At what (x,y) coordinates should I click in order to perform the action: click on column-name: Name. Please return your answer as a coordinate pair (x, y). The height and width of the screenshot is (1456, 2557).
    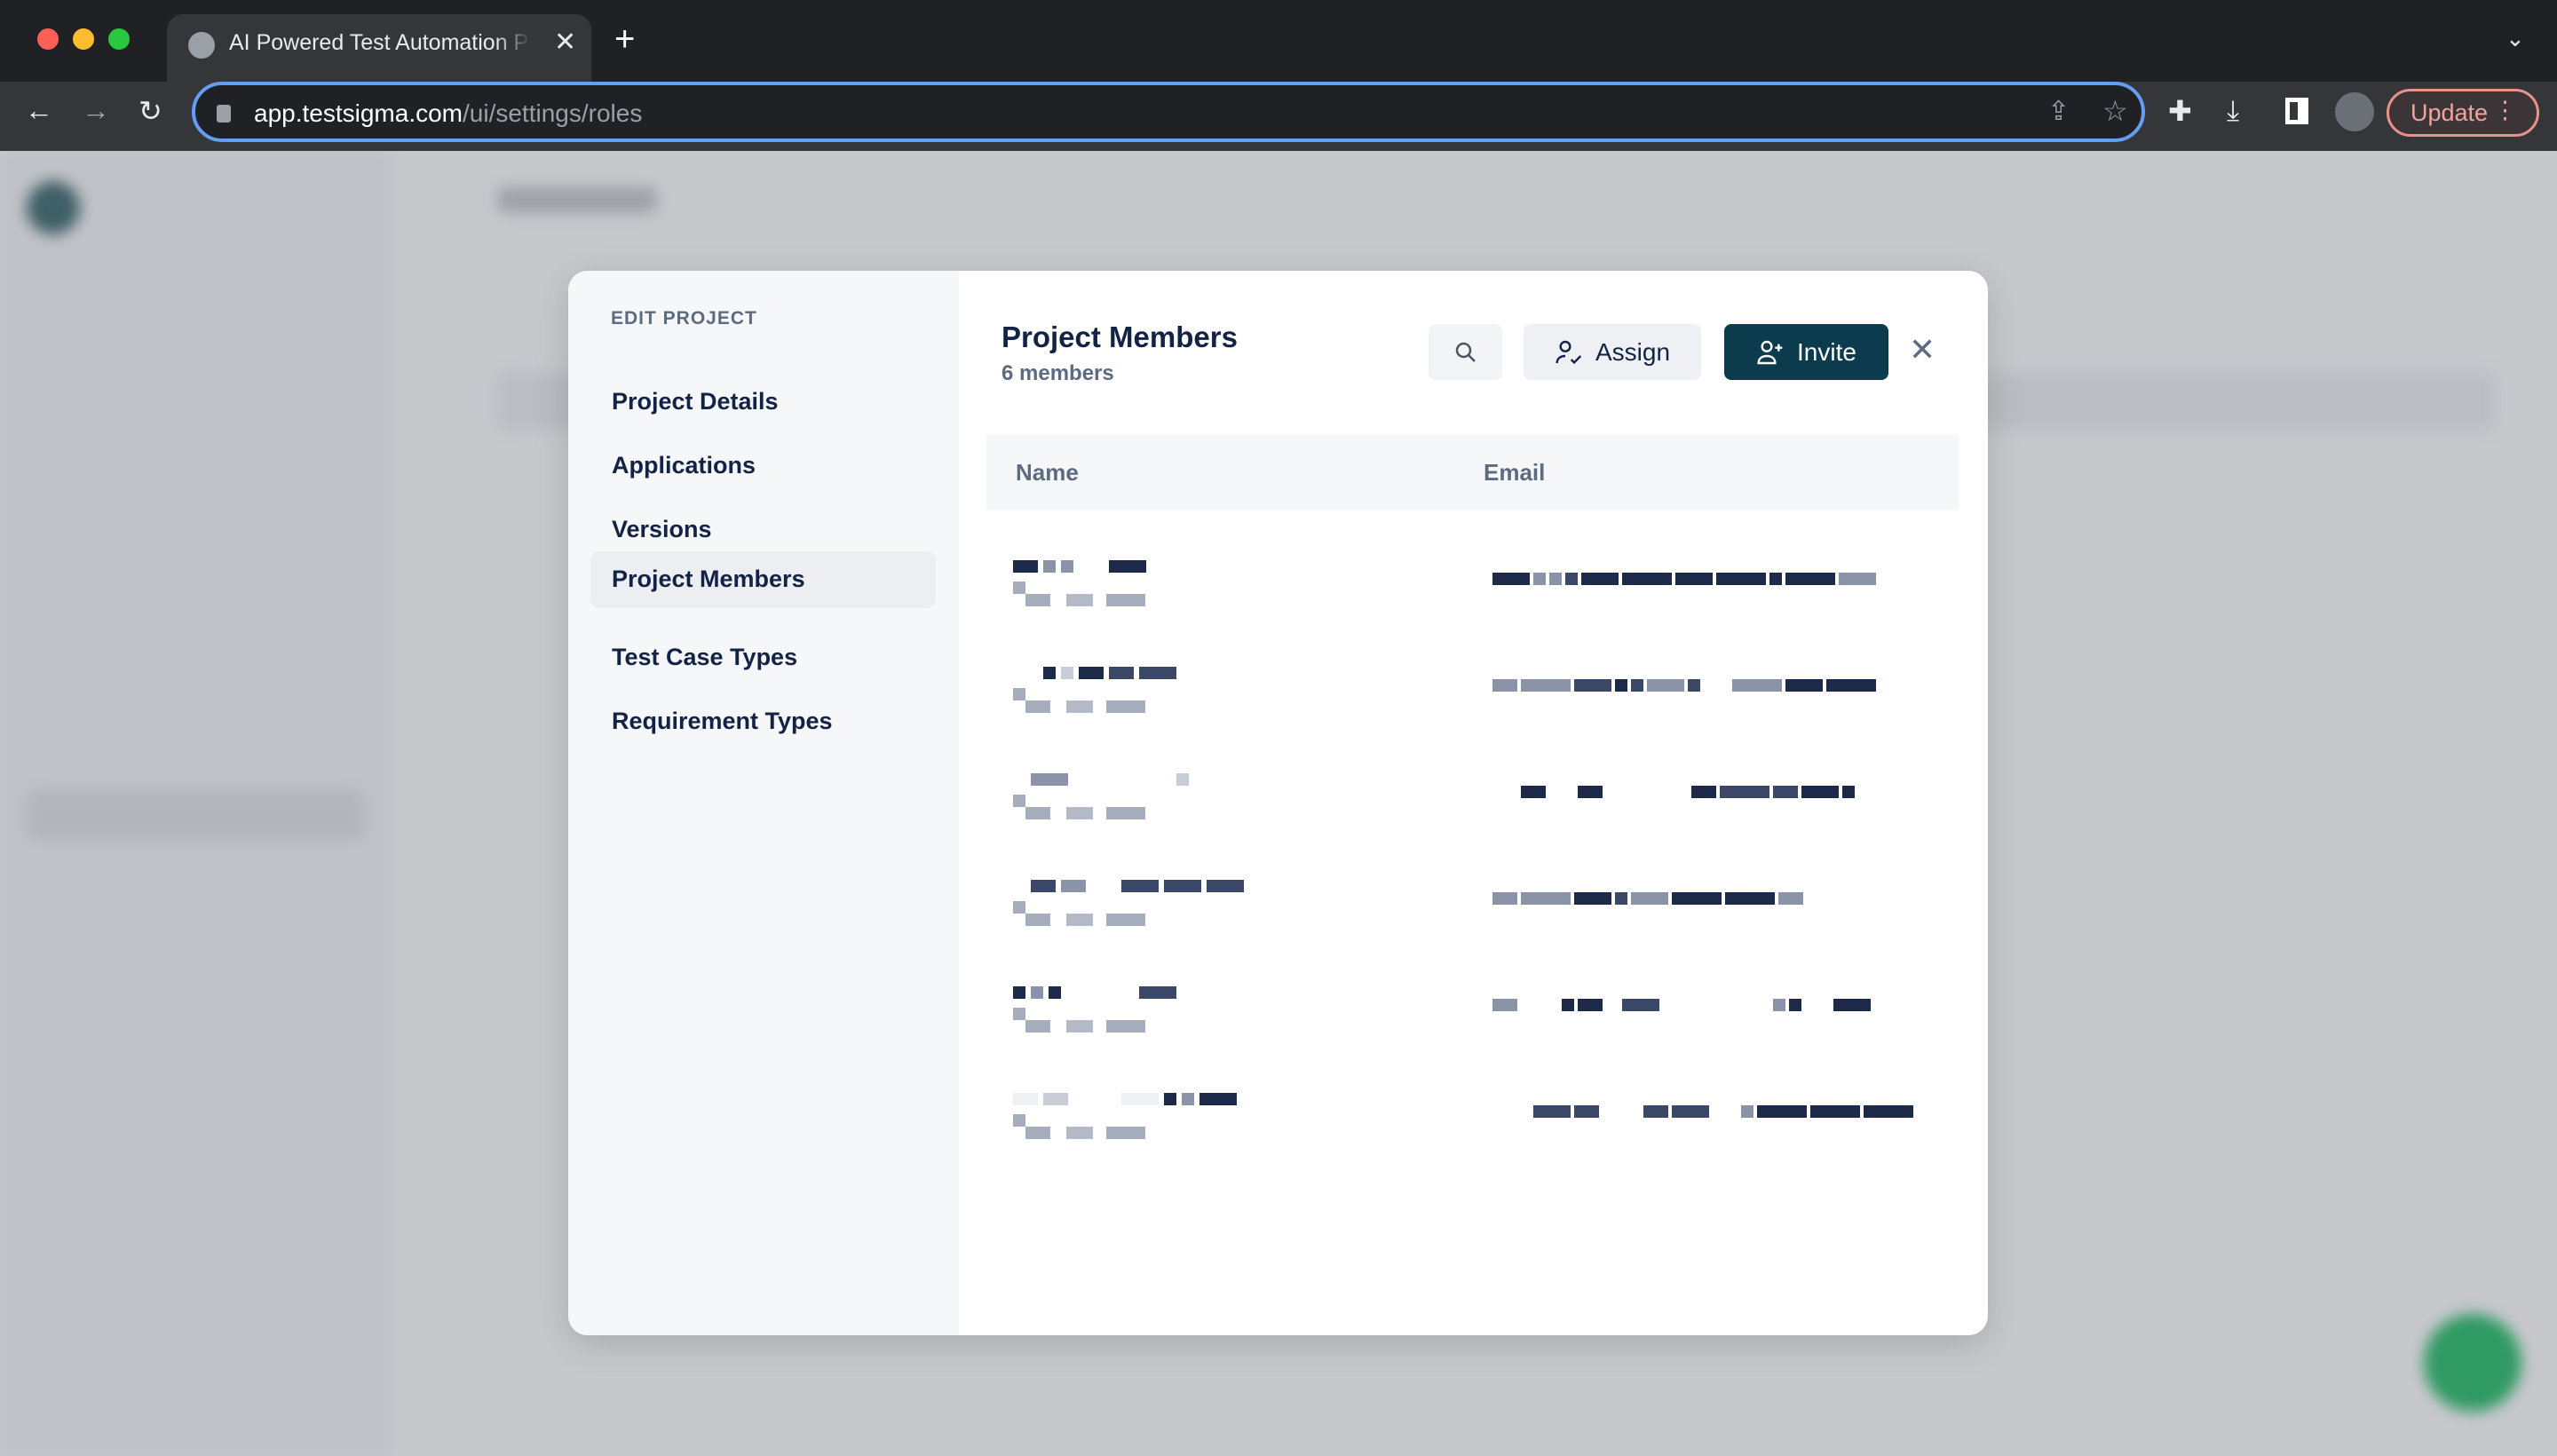
    Looking at the image, I should click on (1047, 472).